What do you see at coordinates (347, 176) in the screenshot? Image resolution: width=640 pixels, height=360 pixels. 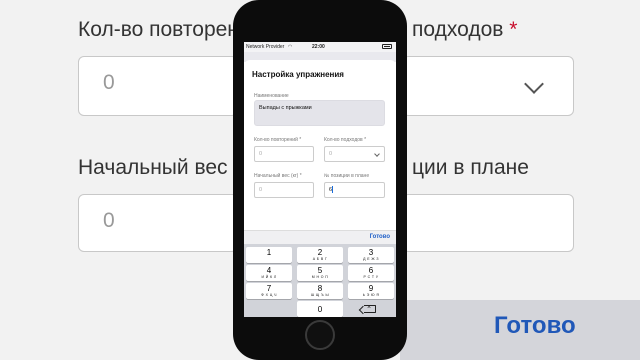 I see `position-label: № позиции в плане` at bounding box center [347, 176].